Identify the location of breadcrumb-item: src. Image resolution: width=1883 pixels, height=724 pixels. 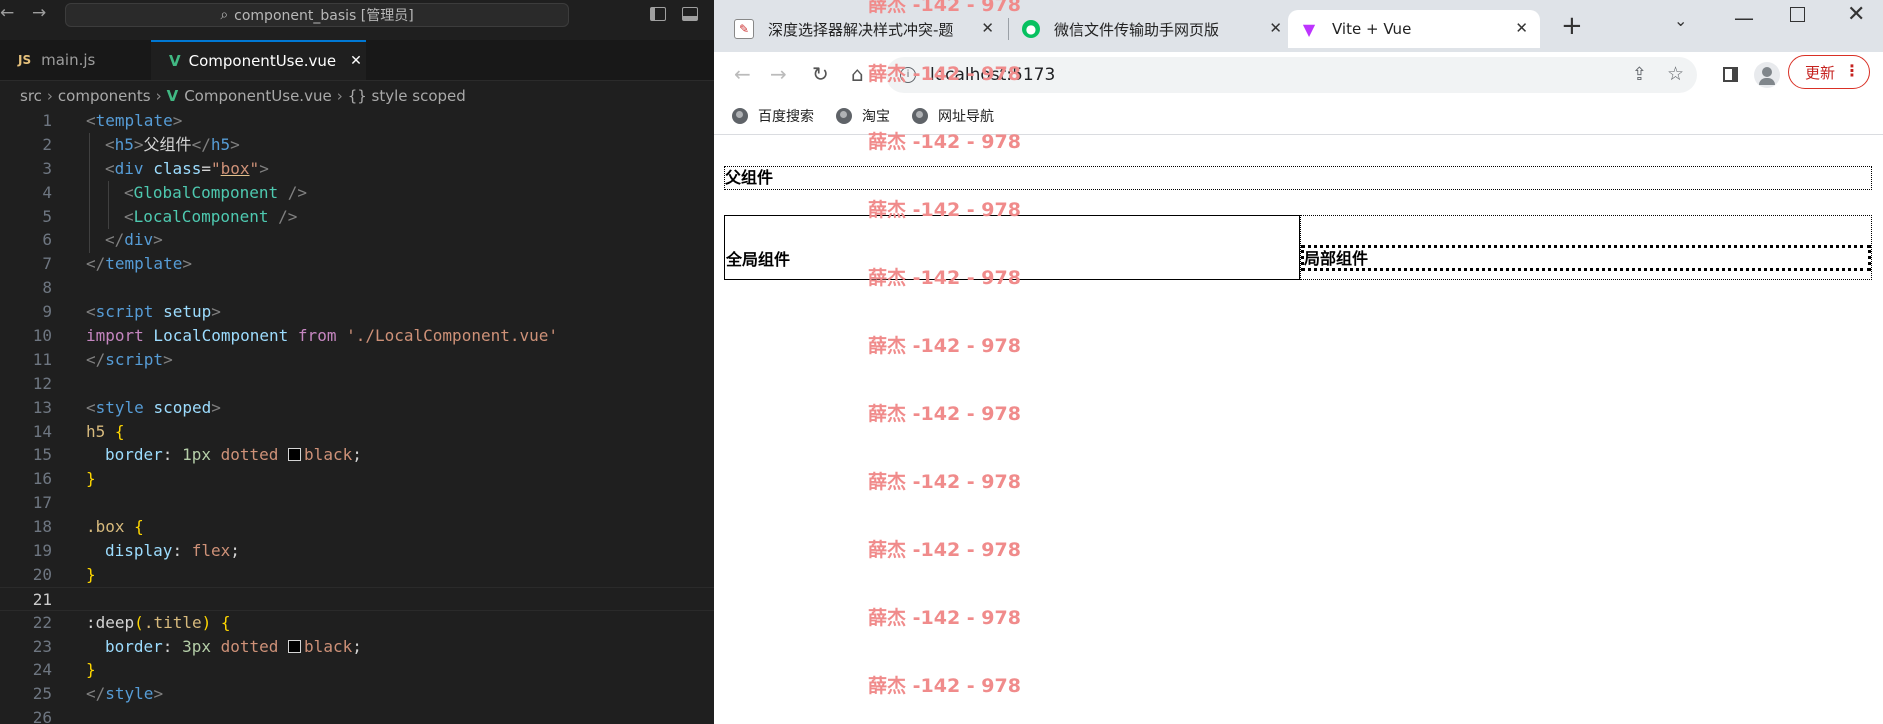
(31, 96).